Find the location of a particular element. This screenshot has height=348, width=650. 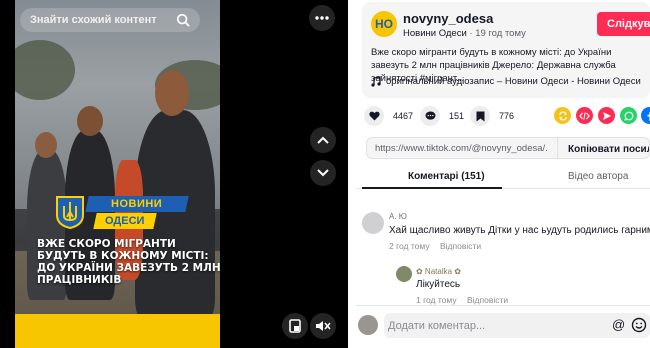

current-user-avatar is located at coordinates (368, 325).